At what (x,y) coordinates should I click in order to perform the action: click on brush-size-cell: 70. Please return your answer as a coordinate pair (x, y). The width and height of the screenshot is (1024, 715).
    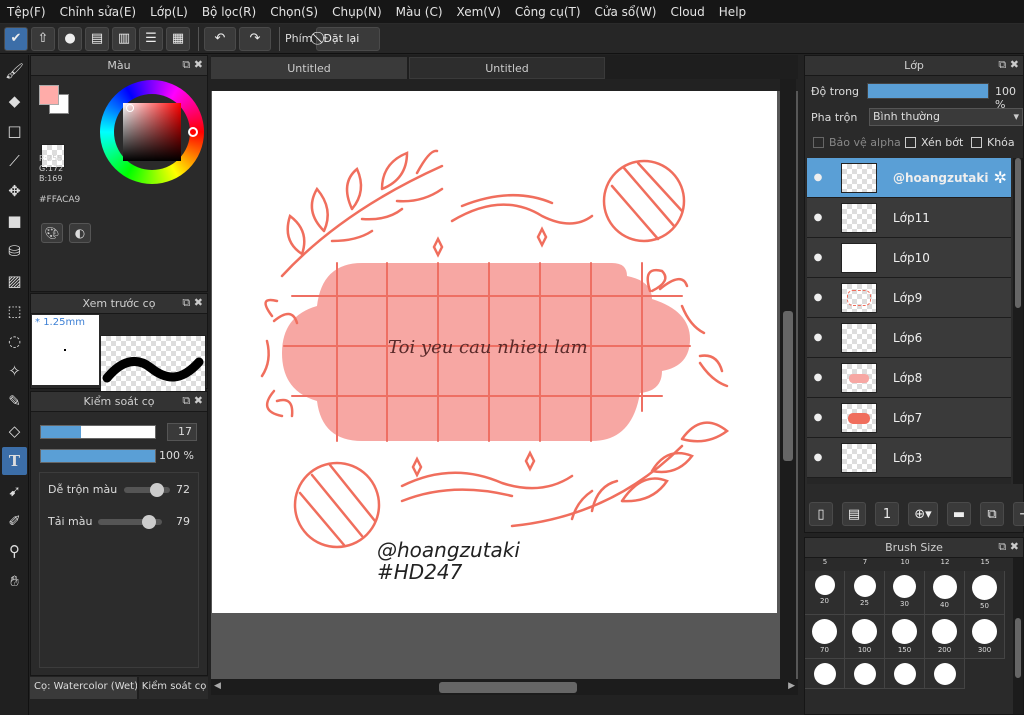
    Looking at the image, I should click on (825, 637).